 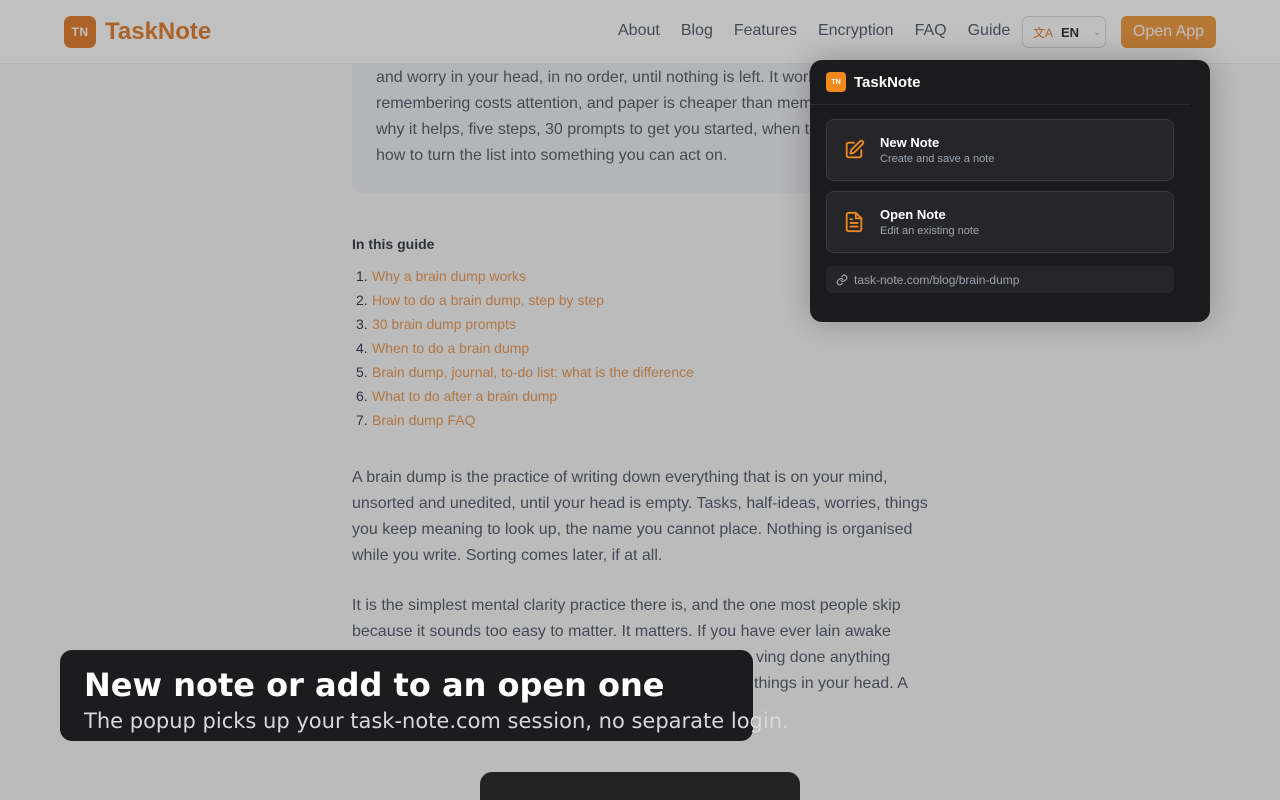 What do you see at coordinates (913, 214) in the screenshot?
I see `open-note-title: Open Note` at bounding box center [913, 214].